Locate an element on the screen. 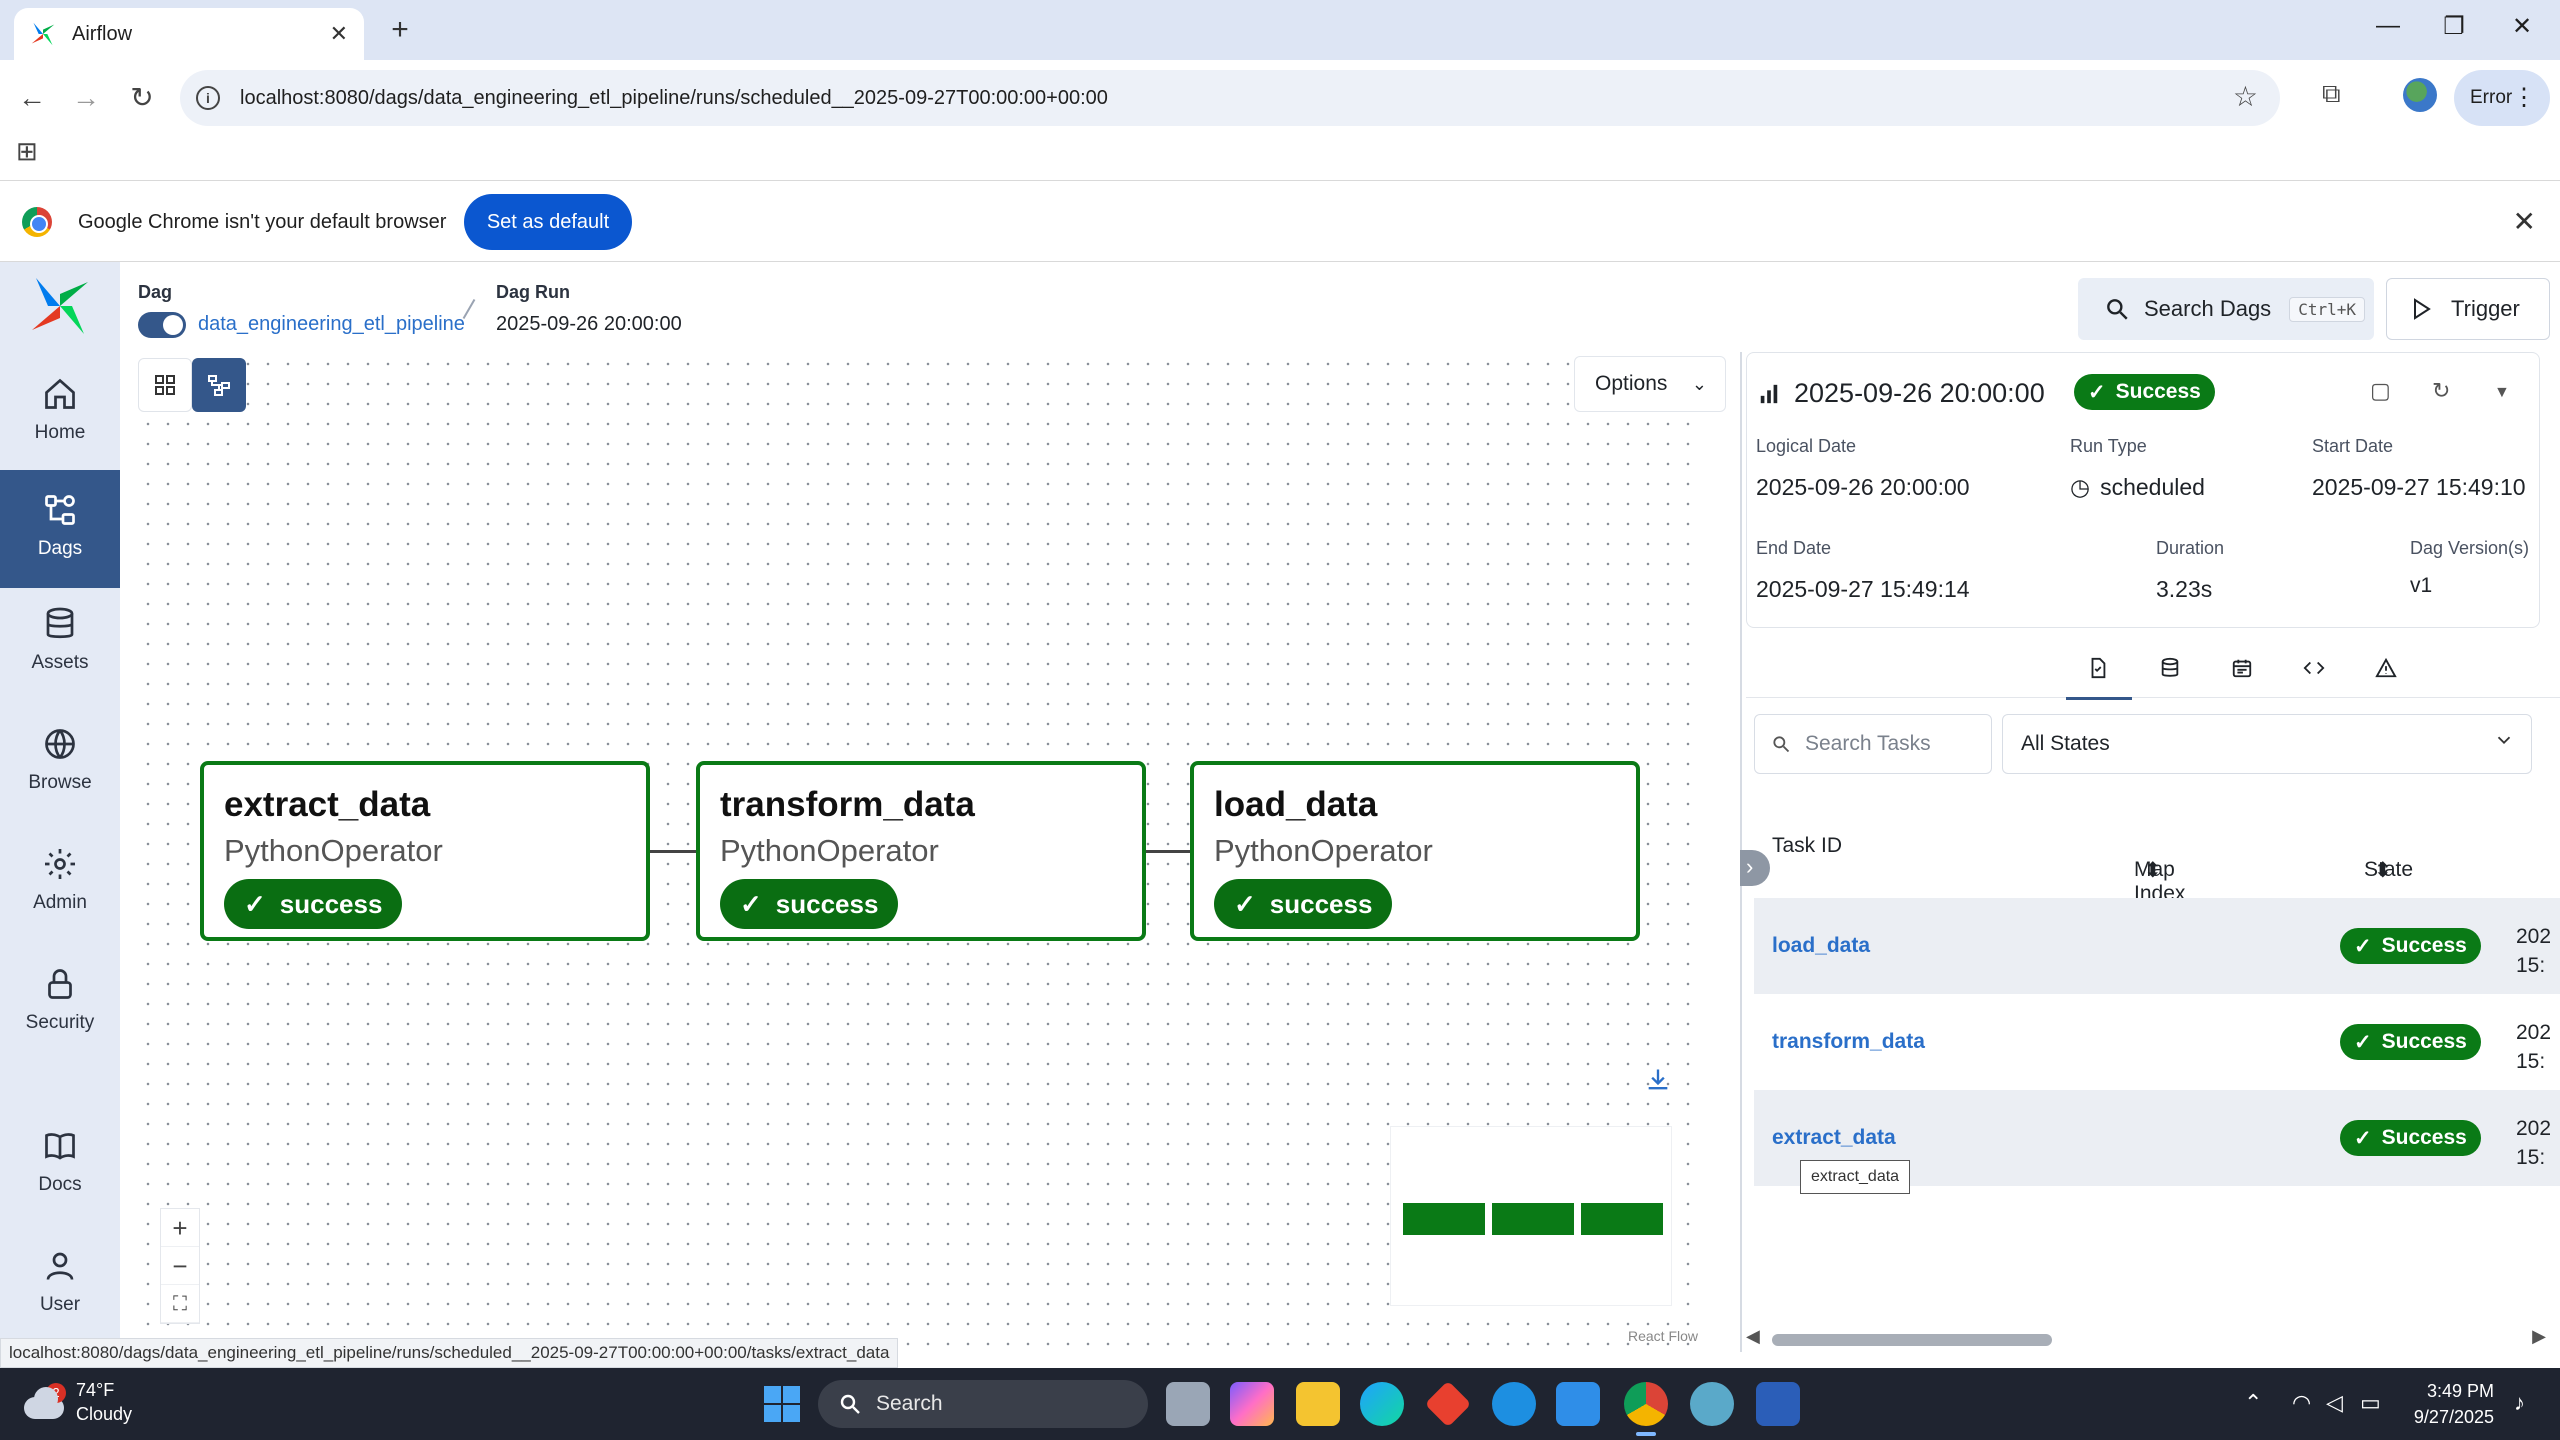  git-icon is located at coordinates (1448, 1404).